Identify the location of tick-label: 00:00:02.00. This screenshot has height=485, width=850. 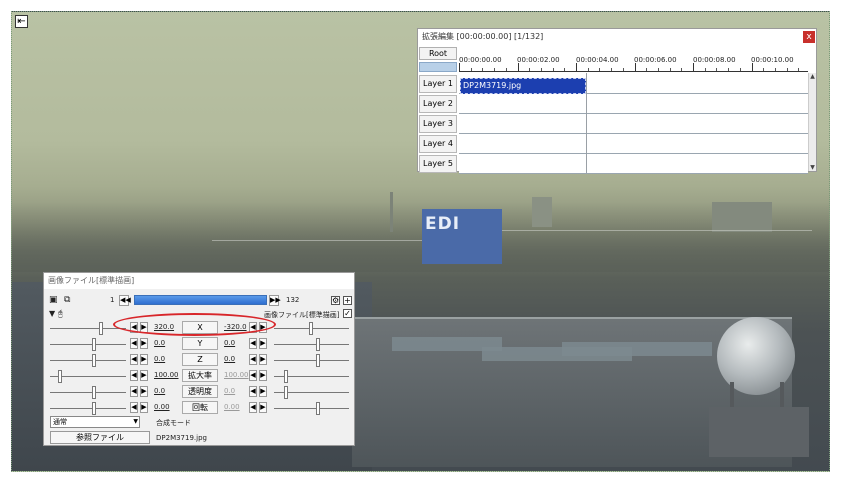
(538, 60).